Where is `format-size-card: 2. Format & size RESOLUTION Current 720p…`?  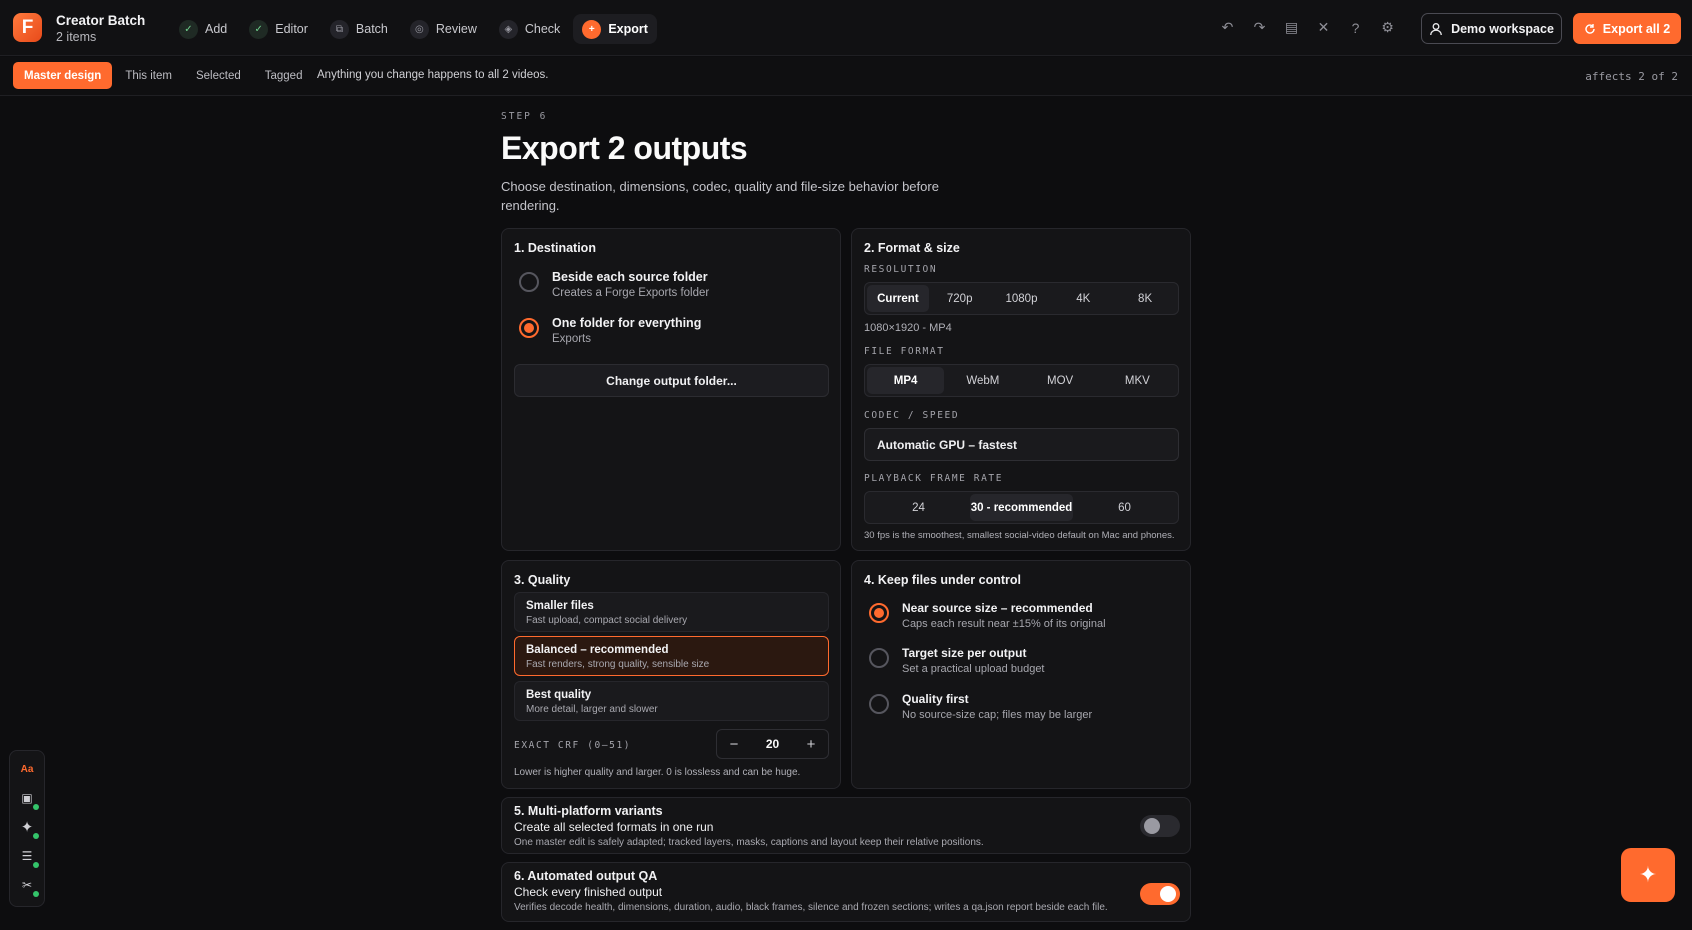
format-size-card: 2. Format & size RESOLUTION Current 720p… is located at coordinates (1021, 389).